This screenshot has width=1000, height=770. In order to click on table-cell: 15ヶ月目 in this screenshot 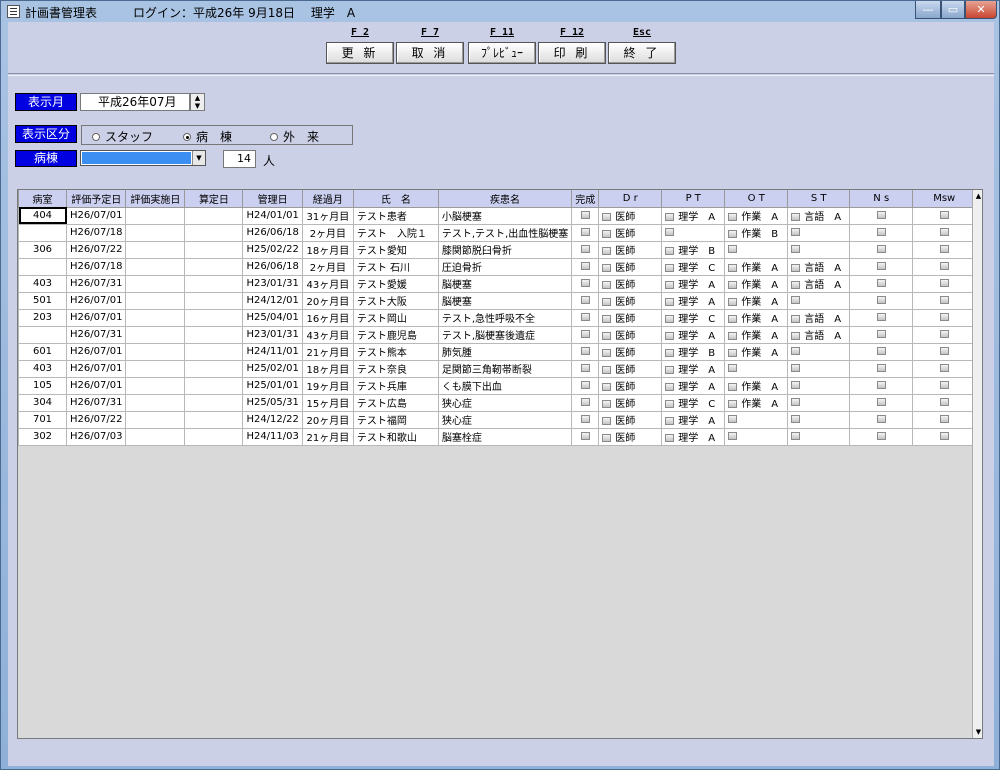, I will do `click(327, 402)`.